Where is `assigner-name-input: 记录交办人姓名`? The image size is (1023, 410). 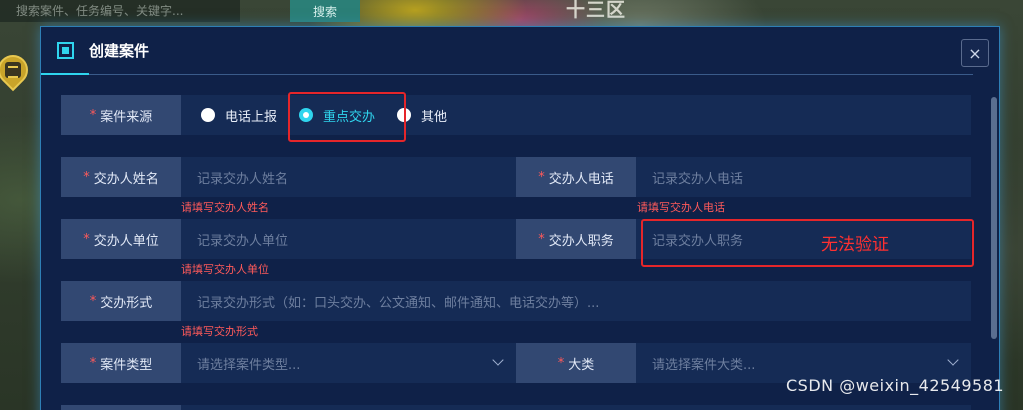
assigner-name-input: 记录交办人姓名 is located at coordinates (348, 177).